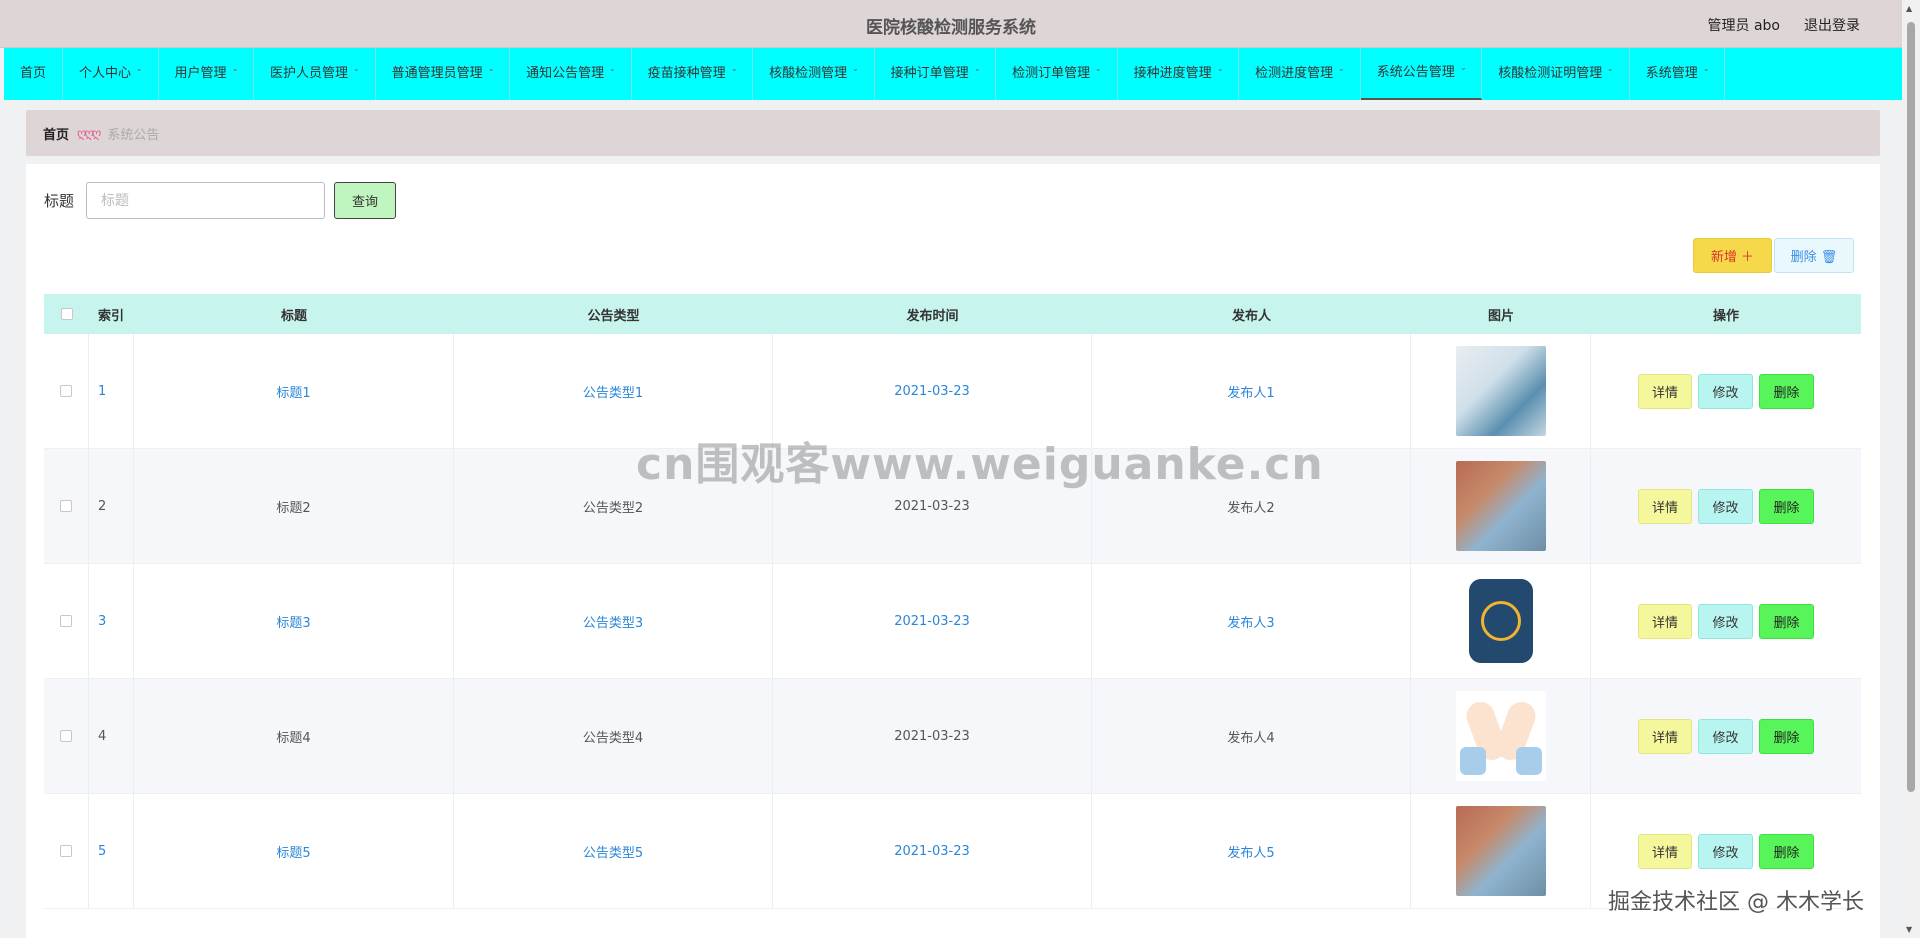 This screenshot has height=938, width=1920. What do you see at coordinates (206, 200) in the screenshot?
I see `search-title-input` at bounding box center [206, 200].